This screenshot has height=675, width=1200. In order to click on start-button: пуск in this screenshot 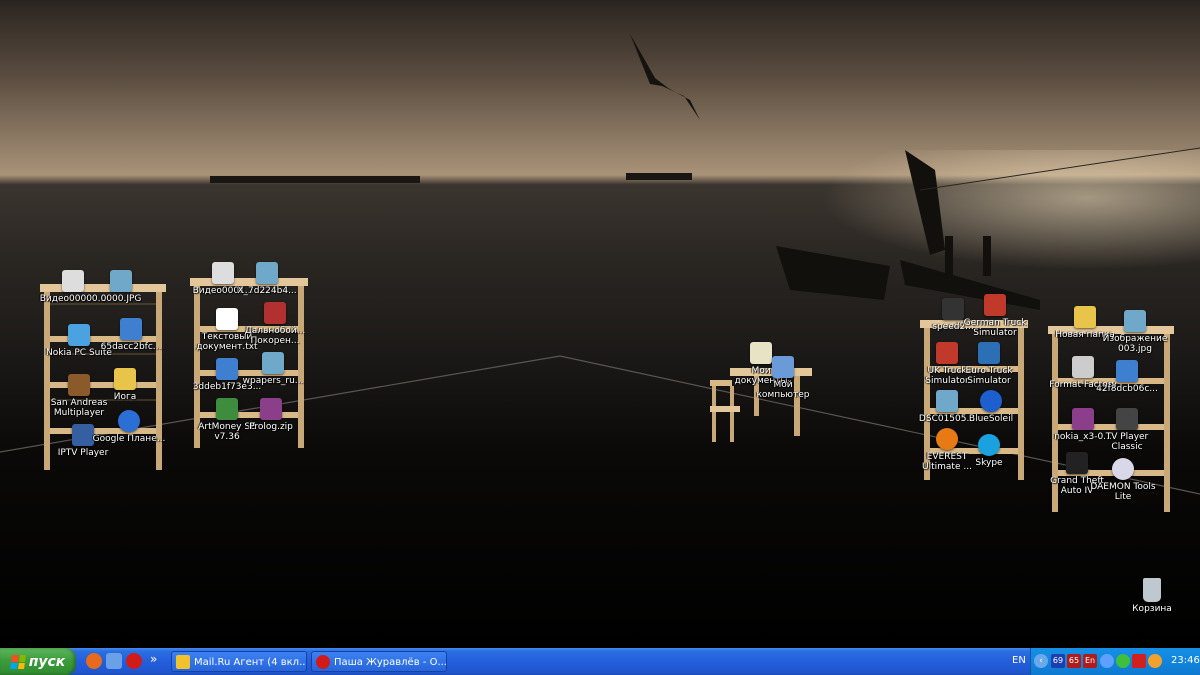, I will do `click(38, 661)`.